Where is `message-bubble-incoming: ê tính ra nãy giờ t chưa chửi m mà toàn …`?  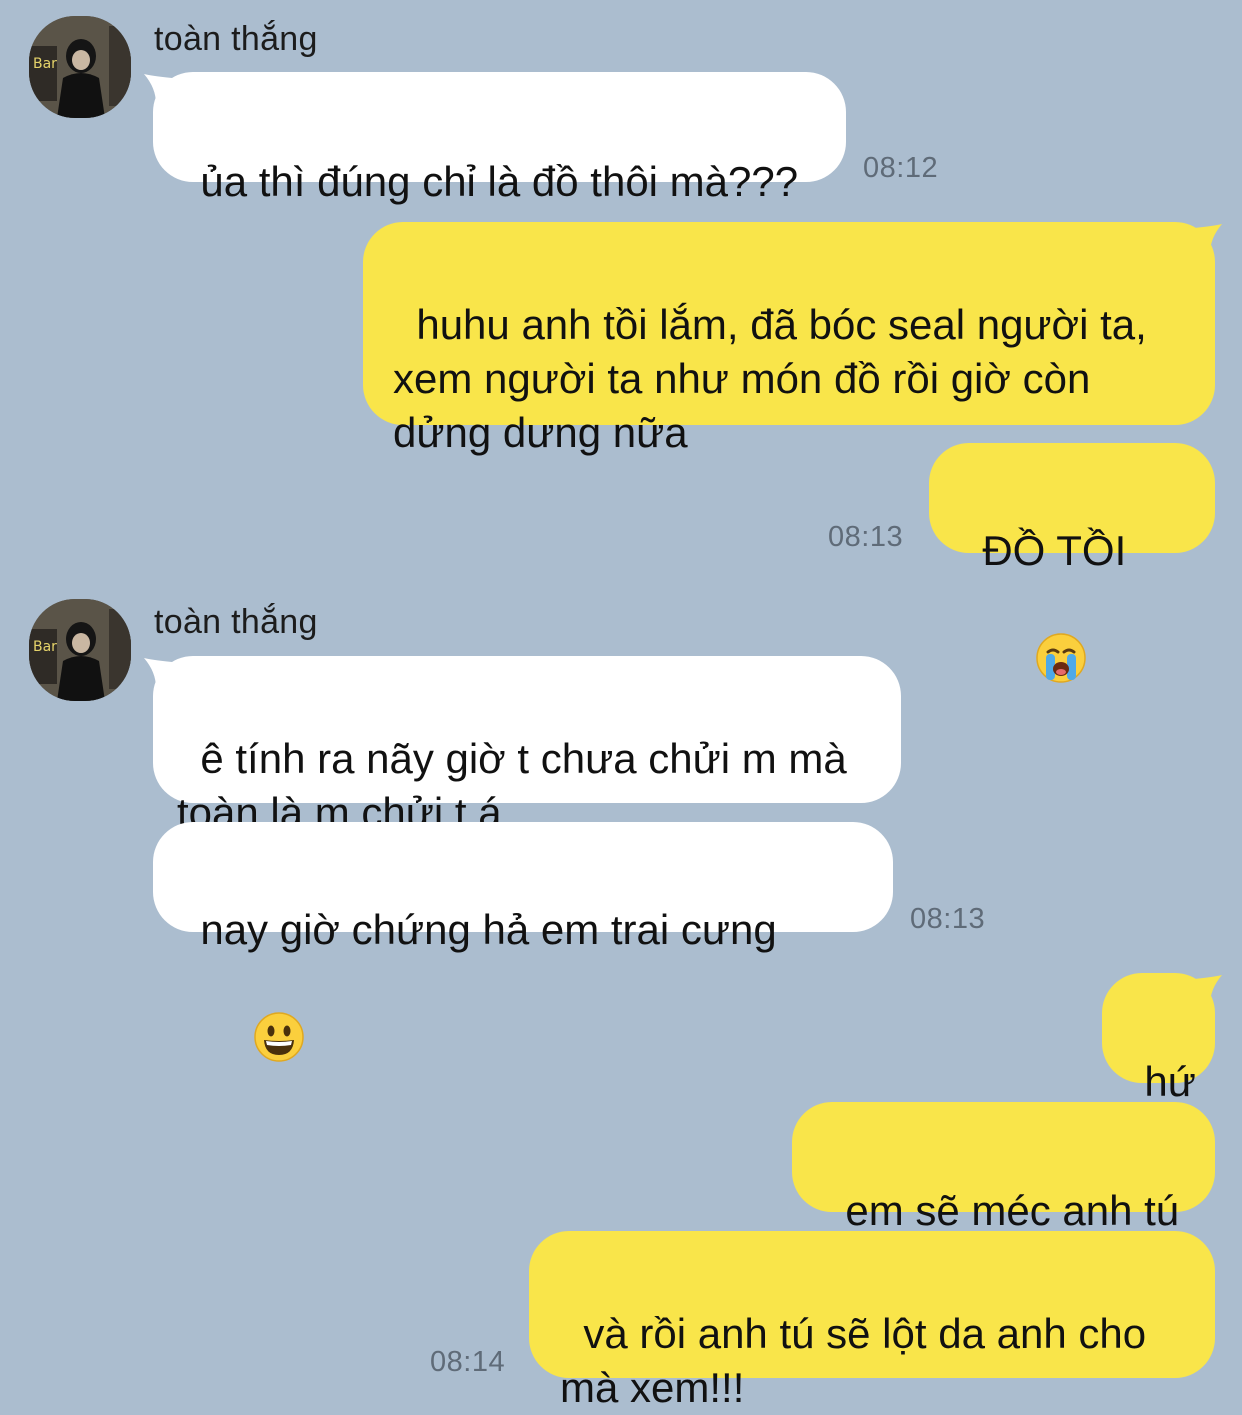 message-bubble-incoming: ê tính ra nãy giờ t chưa chửi m mà toàn … is located at coordinates (527, 746).